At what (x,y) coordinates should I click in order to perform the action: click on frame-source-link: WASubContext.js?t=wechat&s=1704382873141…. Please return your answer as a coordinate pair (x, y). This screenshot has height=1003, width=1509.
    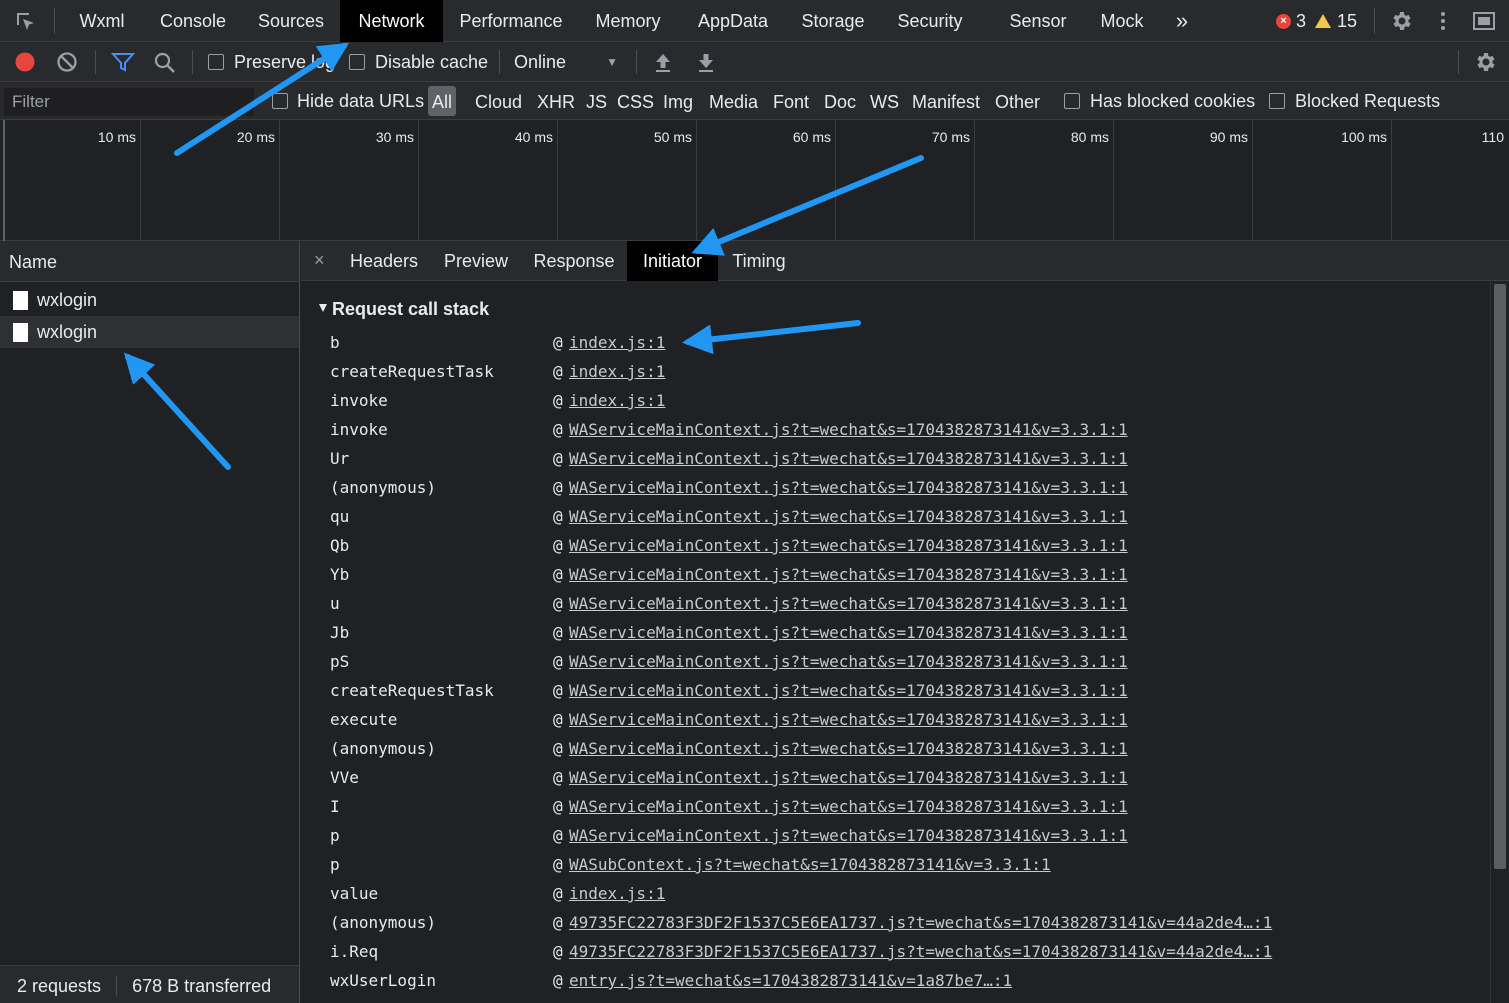
    Looking at the image, I should click on (810, 864).